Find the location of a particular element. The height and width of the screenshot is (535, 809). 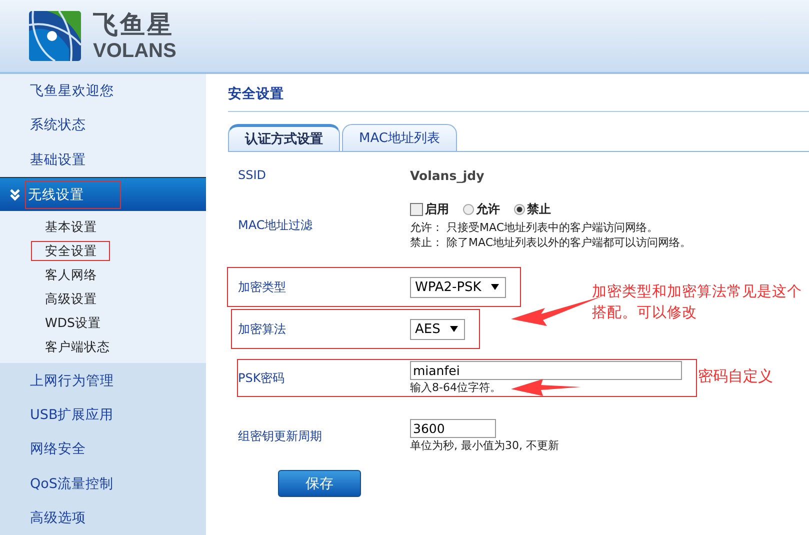

brand-wordmark: VOLANS is located at coordinates (134, 50).